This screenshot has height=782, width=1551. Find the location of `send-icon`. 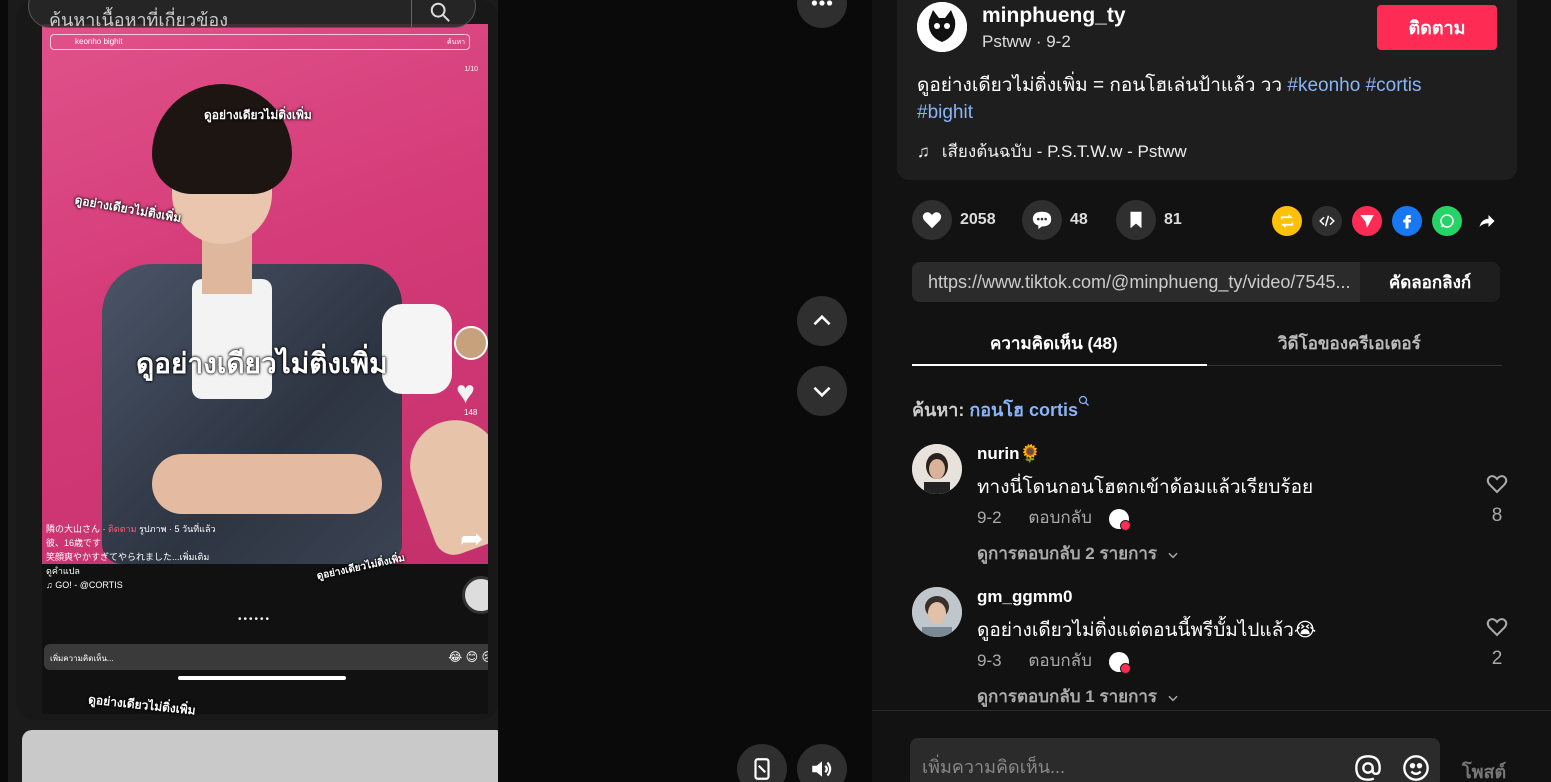

send-icon is located at coordinates (1367, 221).